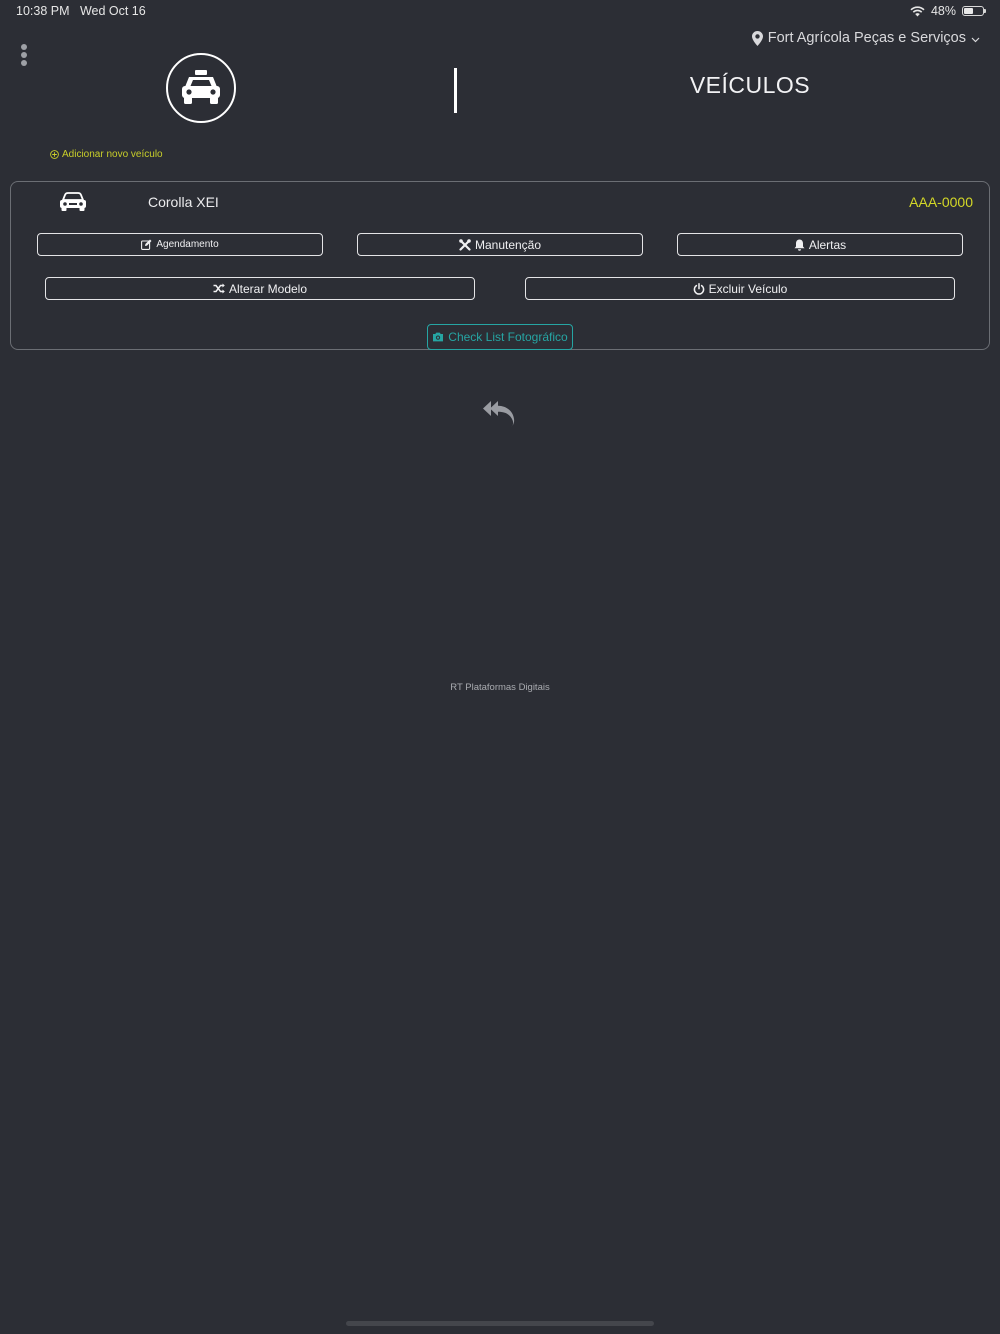 This screenshot has width=1000, height=1334. Describe the element at coordinates (183, 202) in the screenshot. I see `vehicle-model: Corolla XEI` at that location.